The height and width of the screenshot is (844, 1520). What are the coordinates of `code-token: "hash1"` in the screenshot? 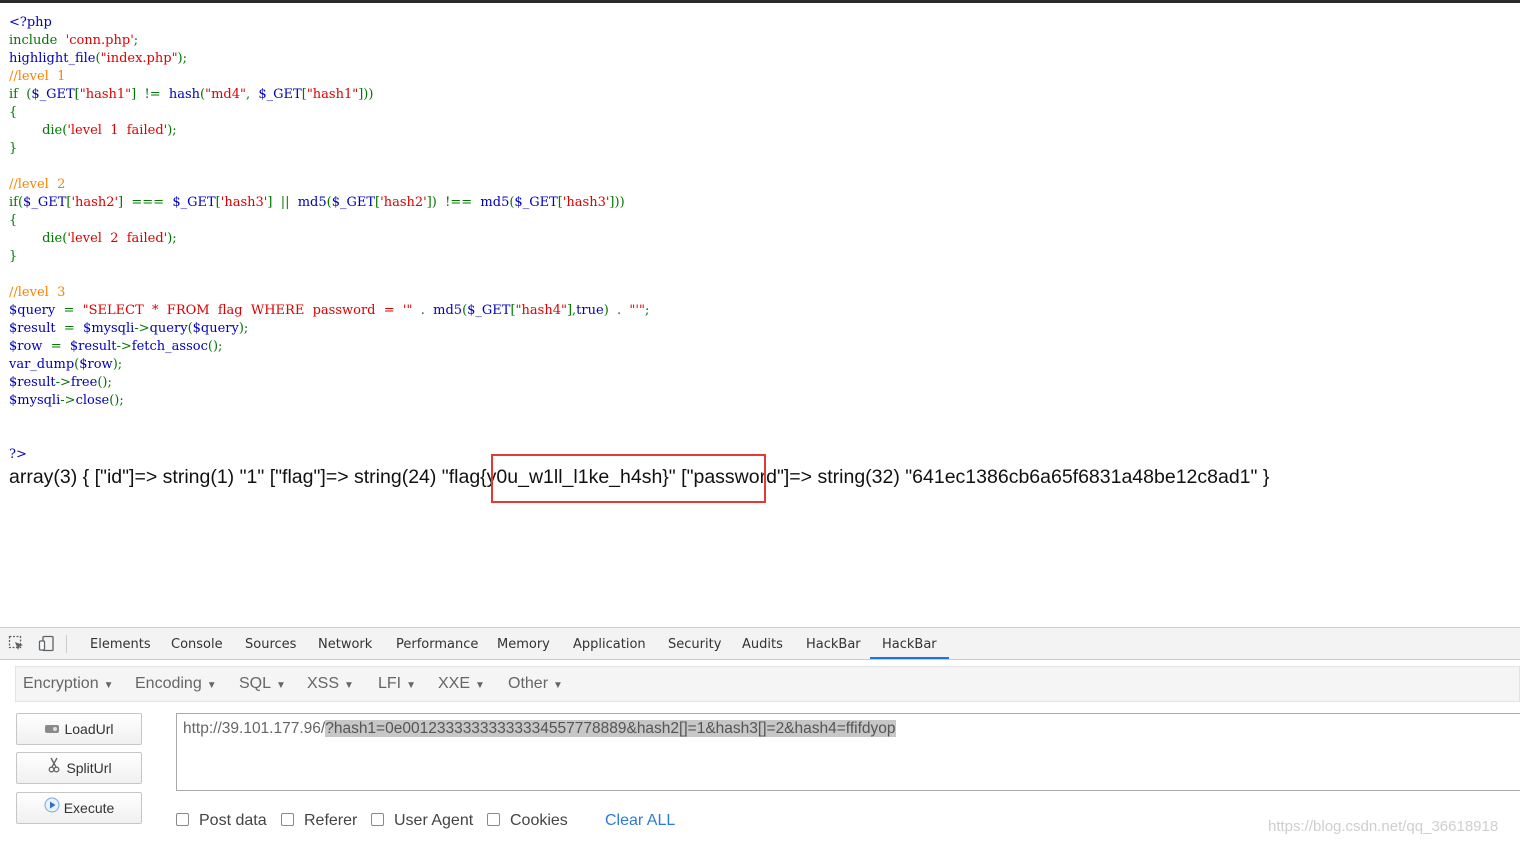 It's located at (332, 94).